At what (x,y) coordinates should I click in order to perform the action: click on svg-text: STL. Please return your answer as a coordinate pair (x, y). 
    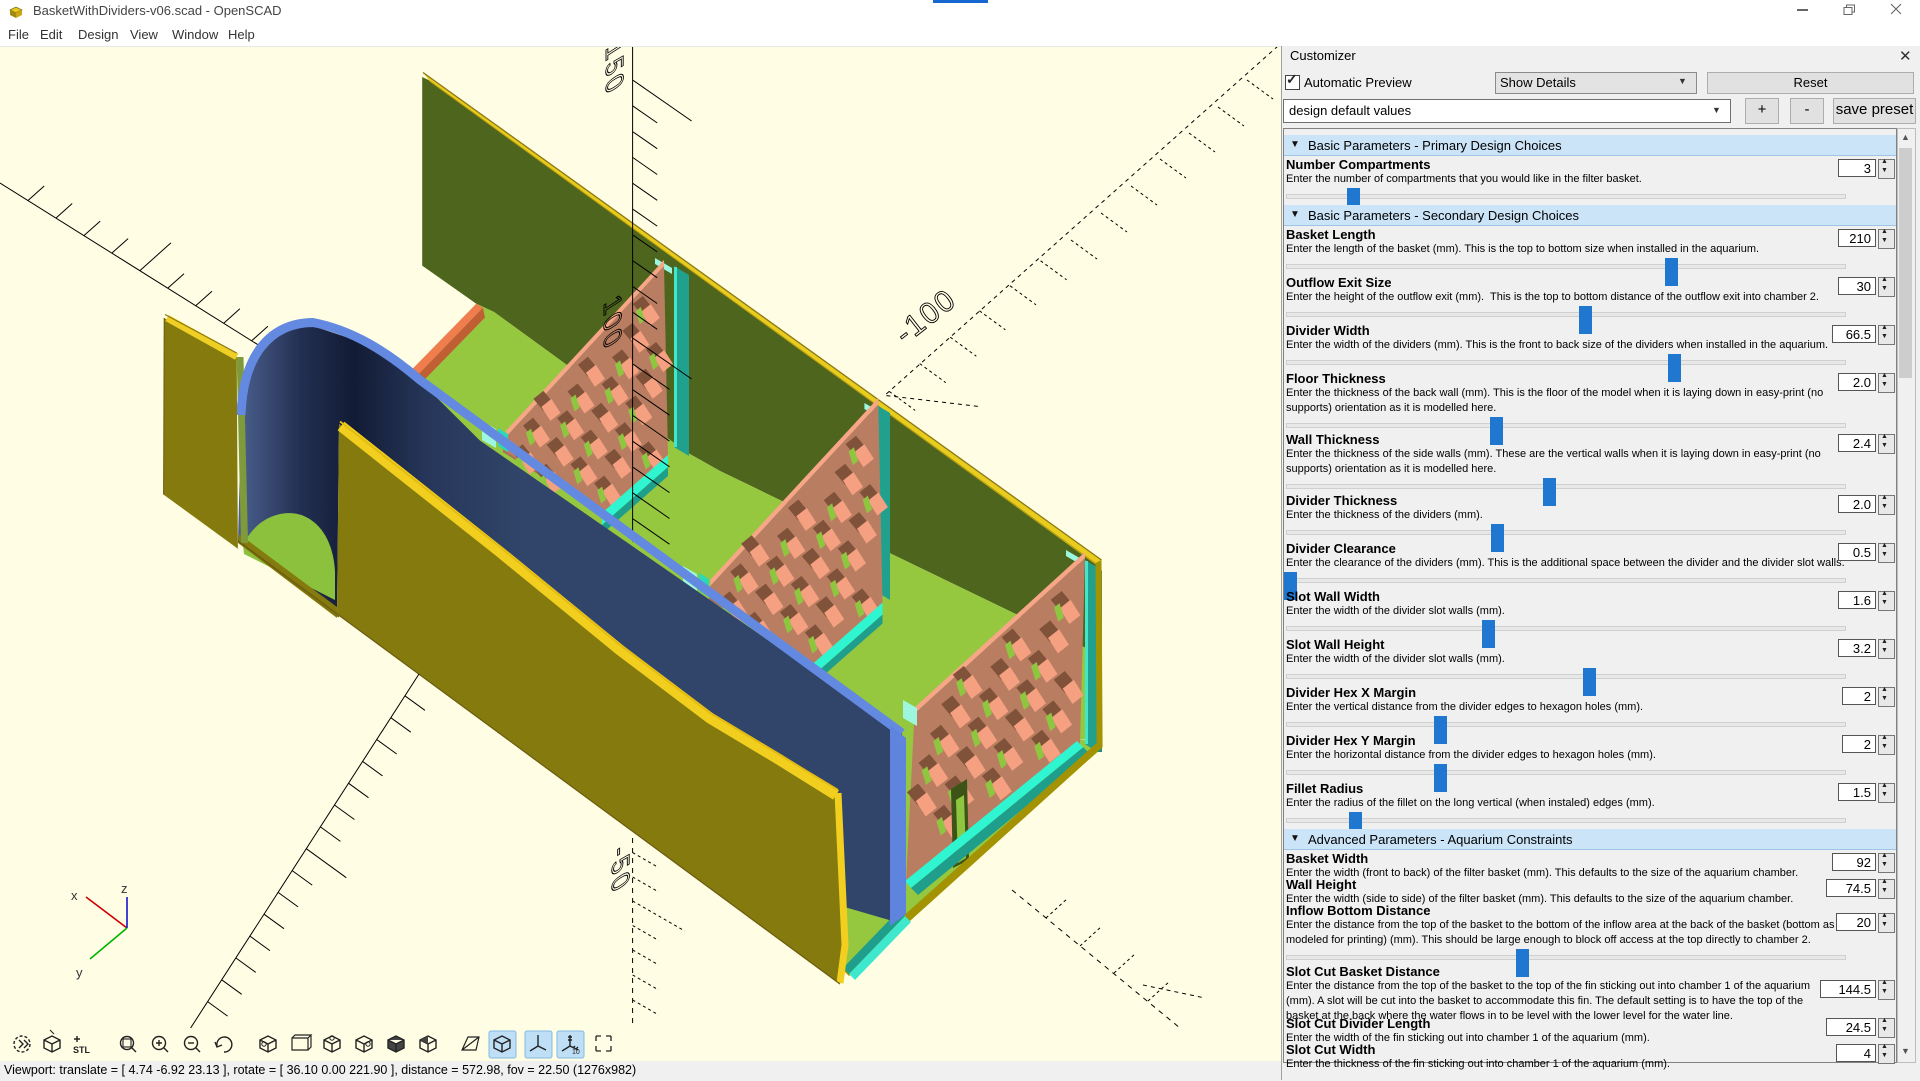
    Looking at the image, I should click on (82, 1050).